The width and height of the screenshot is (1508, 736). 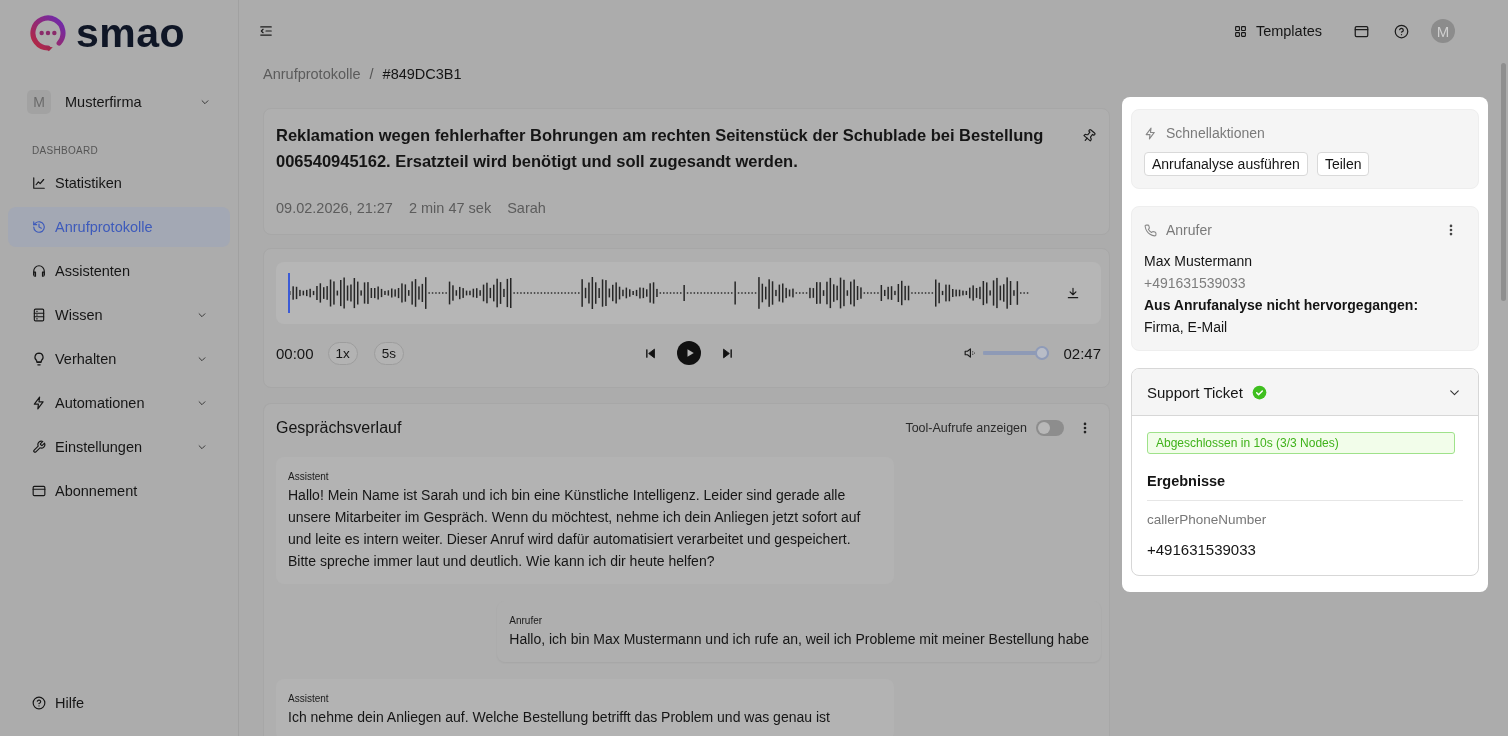 What do you see at coordinates (39, 359) in the screenshot?
I see `lightbulb-icon` at bounding box center [39, 359].